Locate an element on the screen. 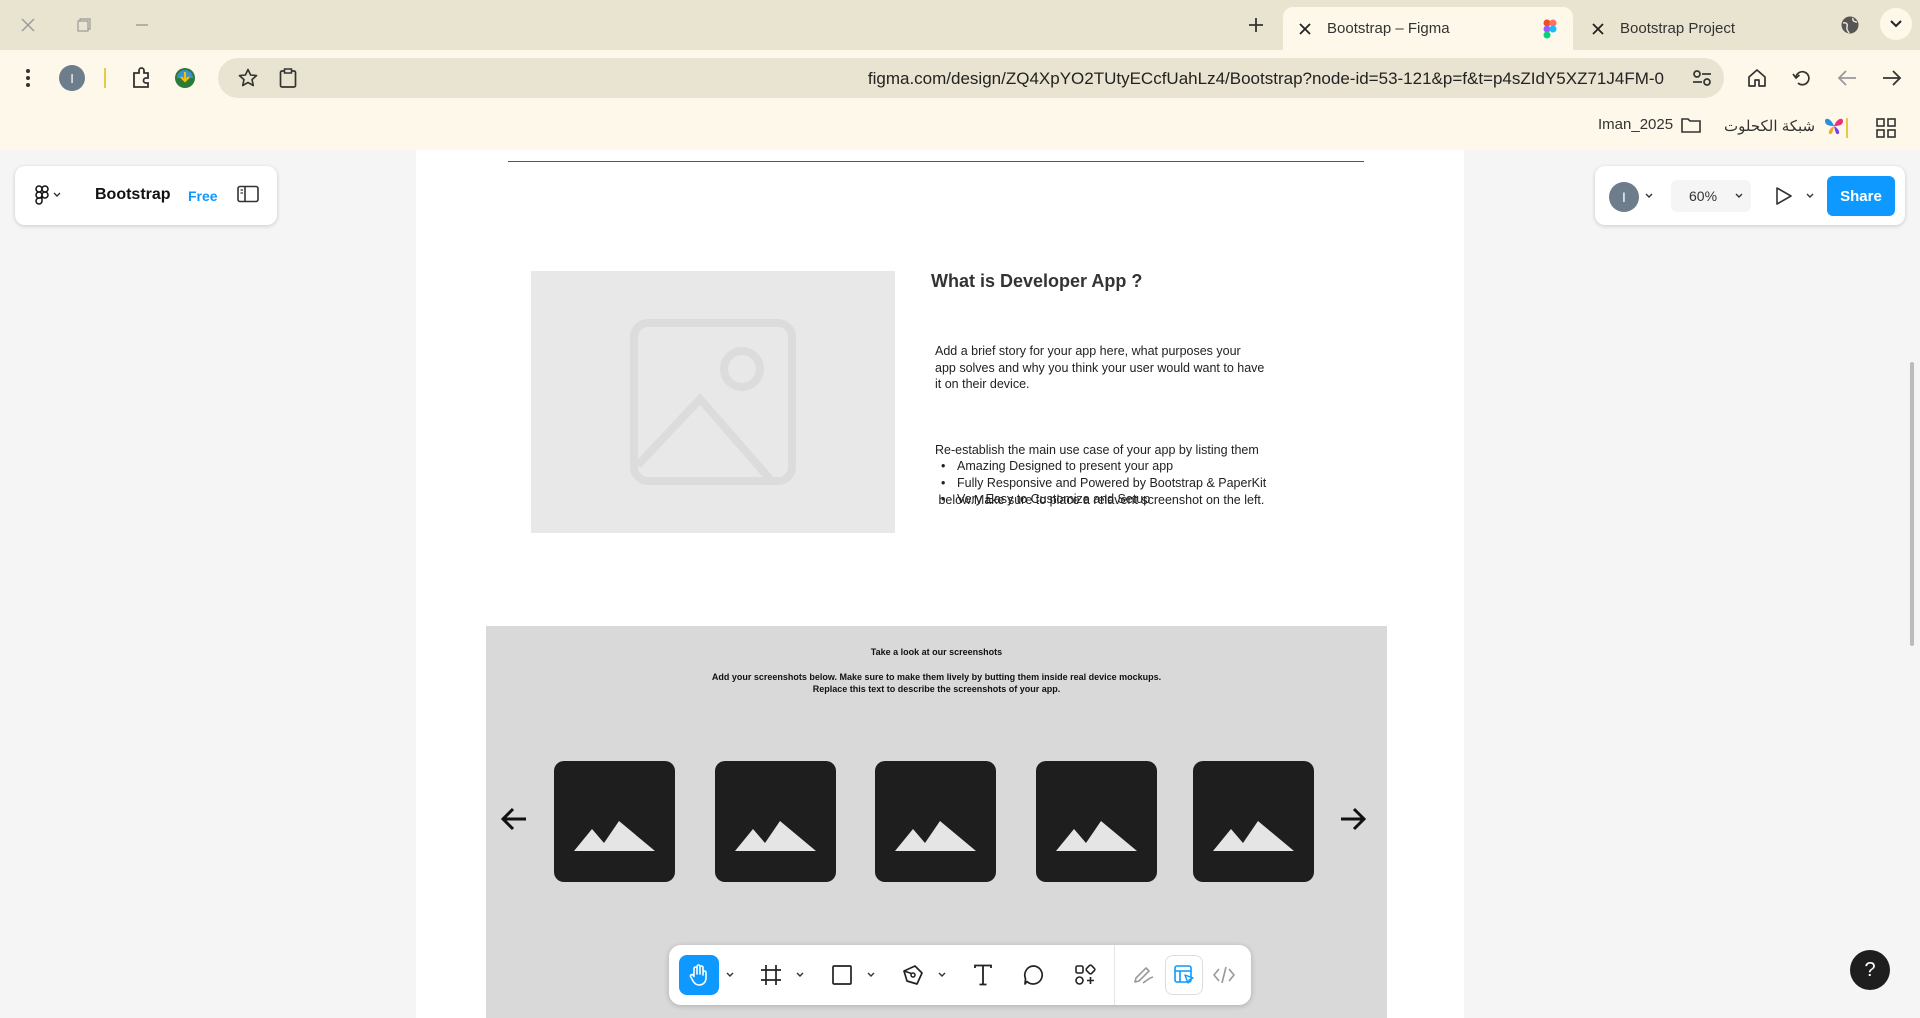 This screenshot has height=1018, width=1920. tab-bootstrap-figma: Bootstrap – Figma is located at coordinates (1428, 28).